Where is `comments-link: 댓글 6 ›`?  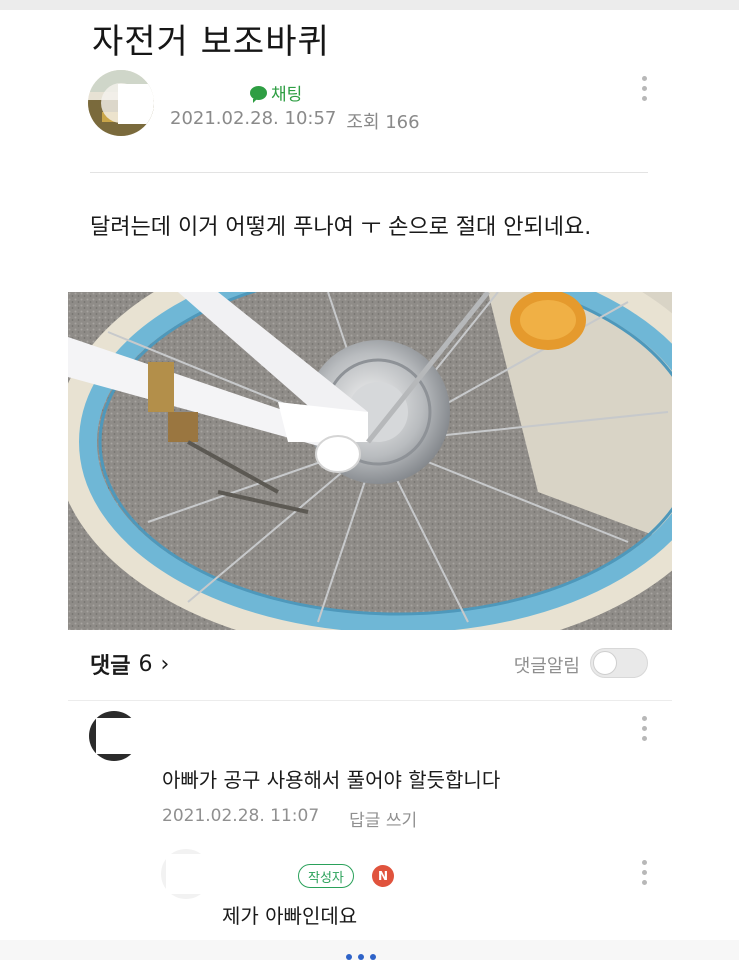
comments-link: 댓글 6 › is located at coordinates (129, 664).